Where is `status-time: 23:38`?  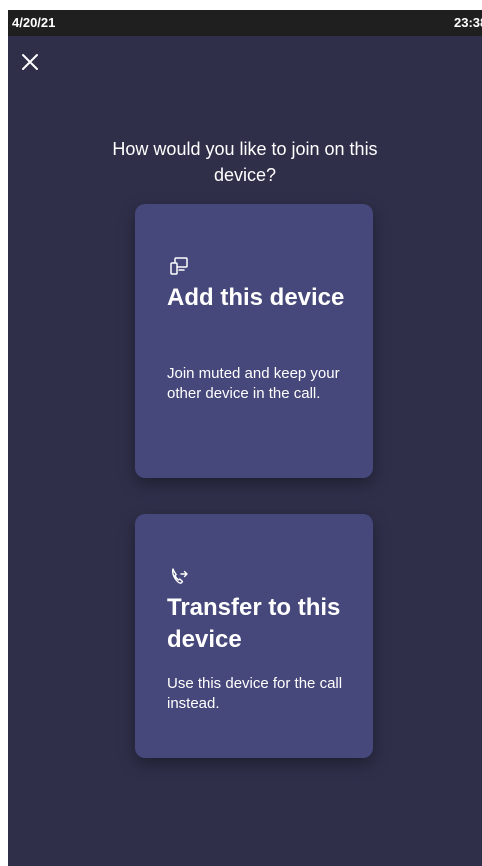
status-time: 23:38 is located at coordinates (468, 22).